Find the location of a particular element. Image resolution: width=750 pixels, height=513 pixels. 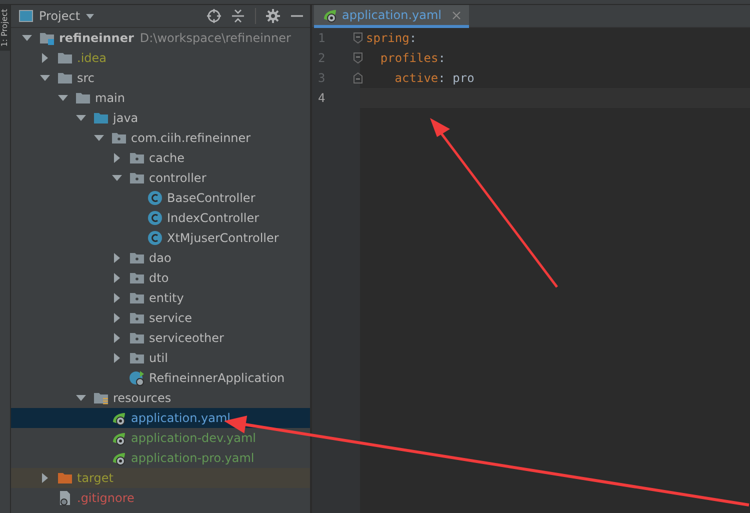

tree-item-label: application.yaml is located at coordinates (180, 418).